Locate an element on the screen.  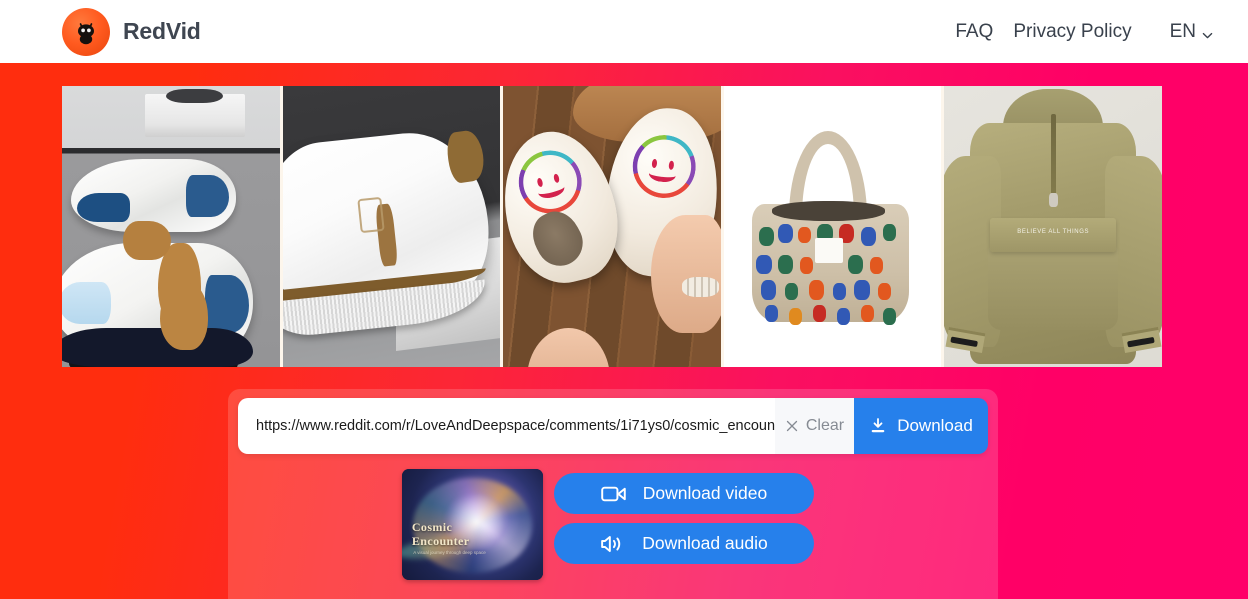
download-video-label: Download video is located at coordinates (705, 493).